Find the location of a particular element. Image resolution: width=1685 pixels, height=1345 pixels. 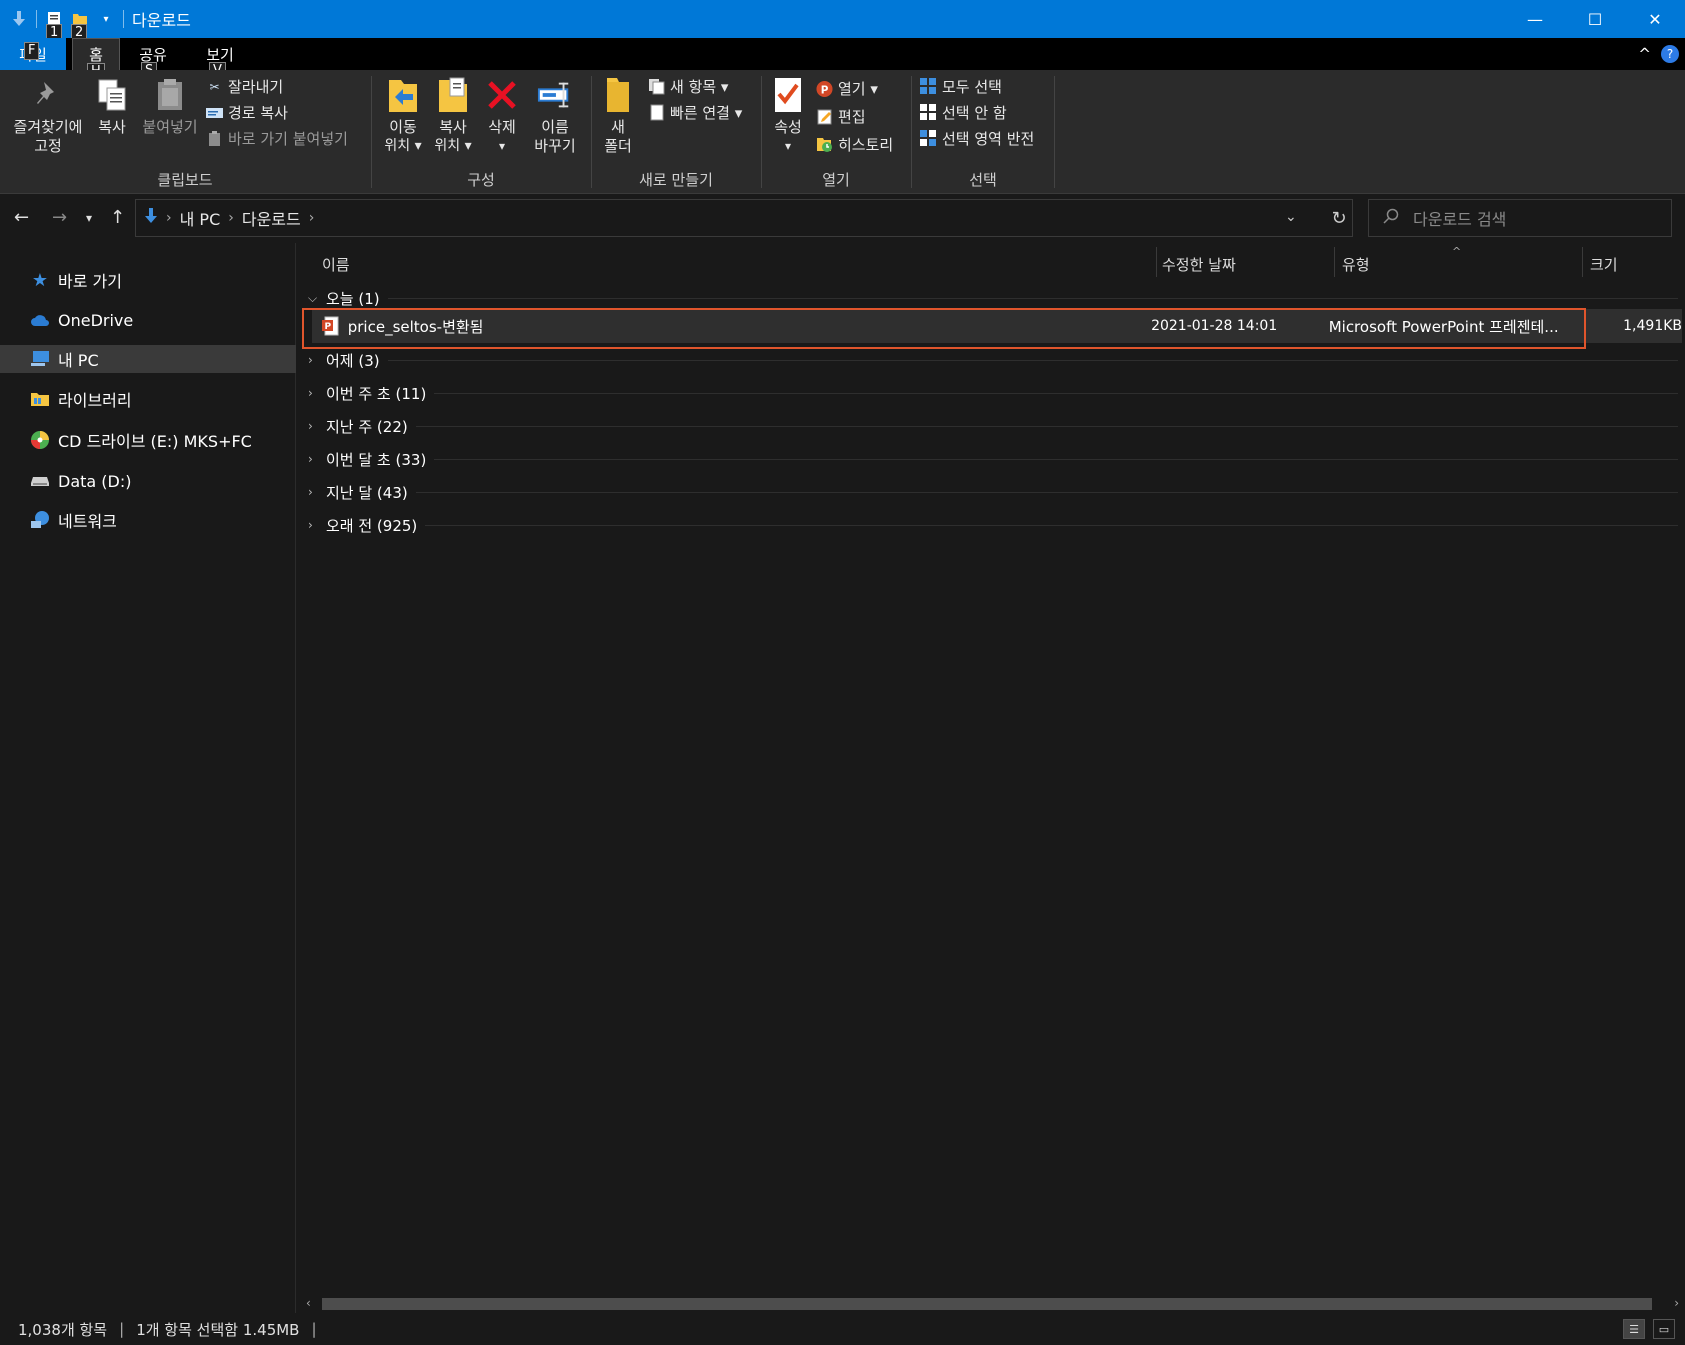

maximize-button: ☐ is located at coordinates (1595, 19).